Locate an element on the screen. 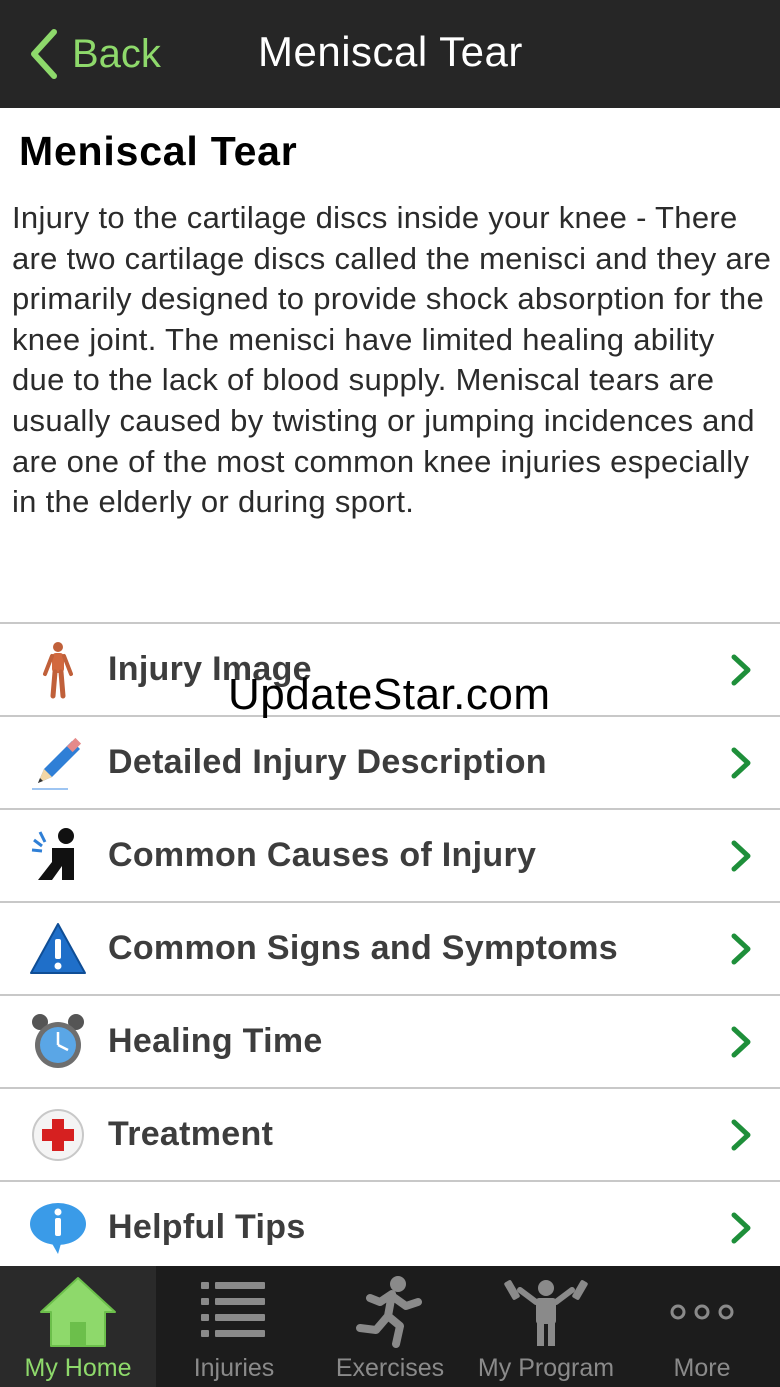 This screenshot has height=1387, width=780. tab-my-home: My Home is located at coordinates (78, 1326).